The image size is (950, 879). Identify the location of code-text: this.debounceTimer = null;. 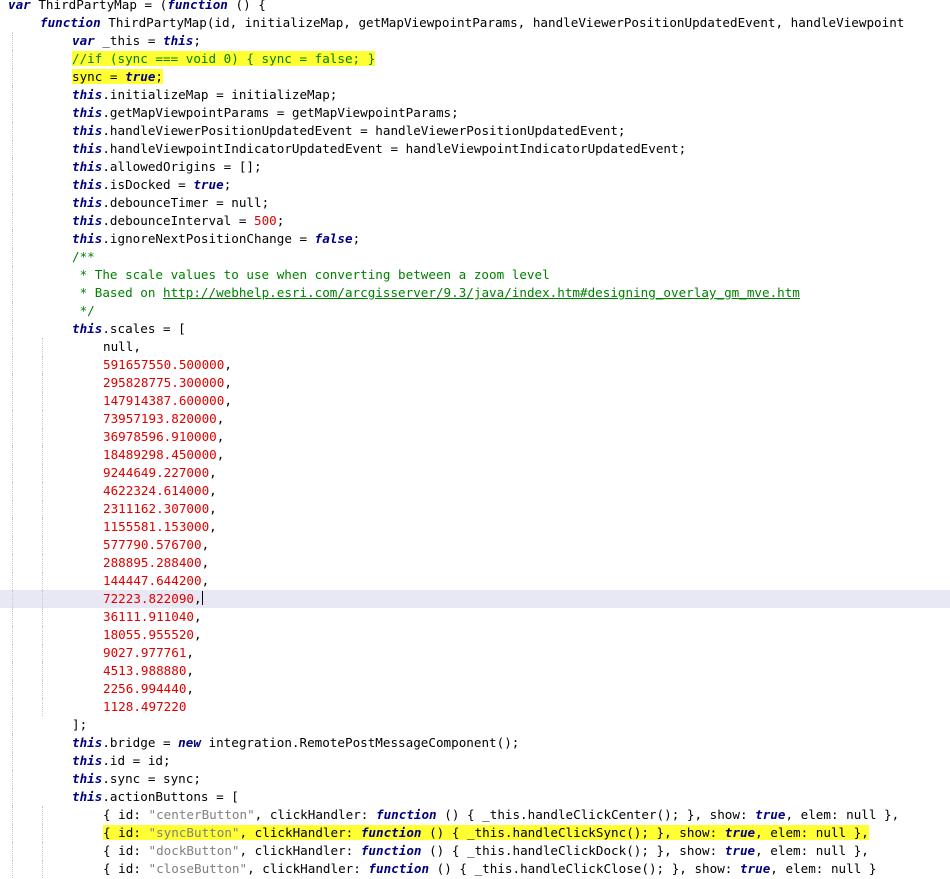
(170, 203).